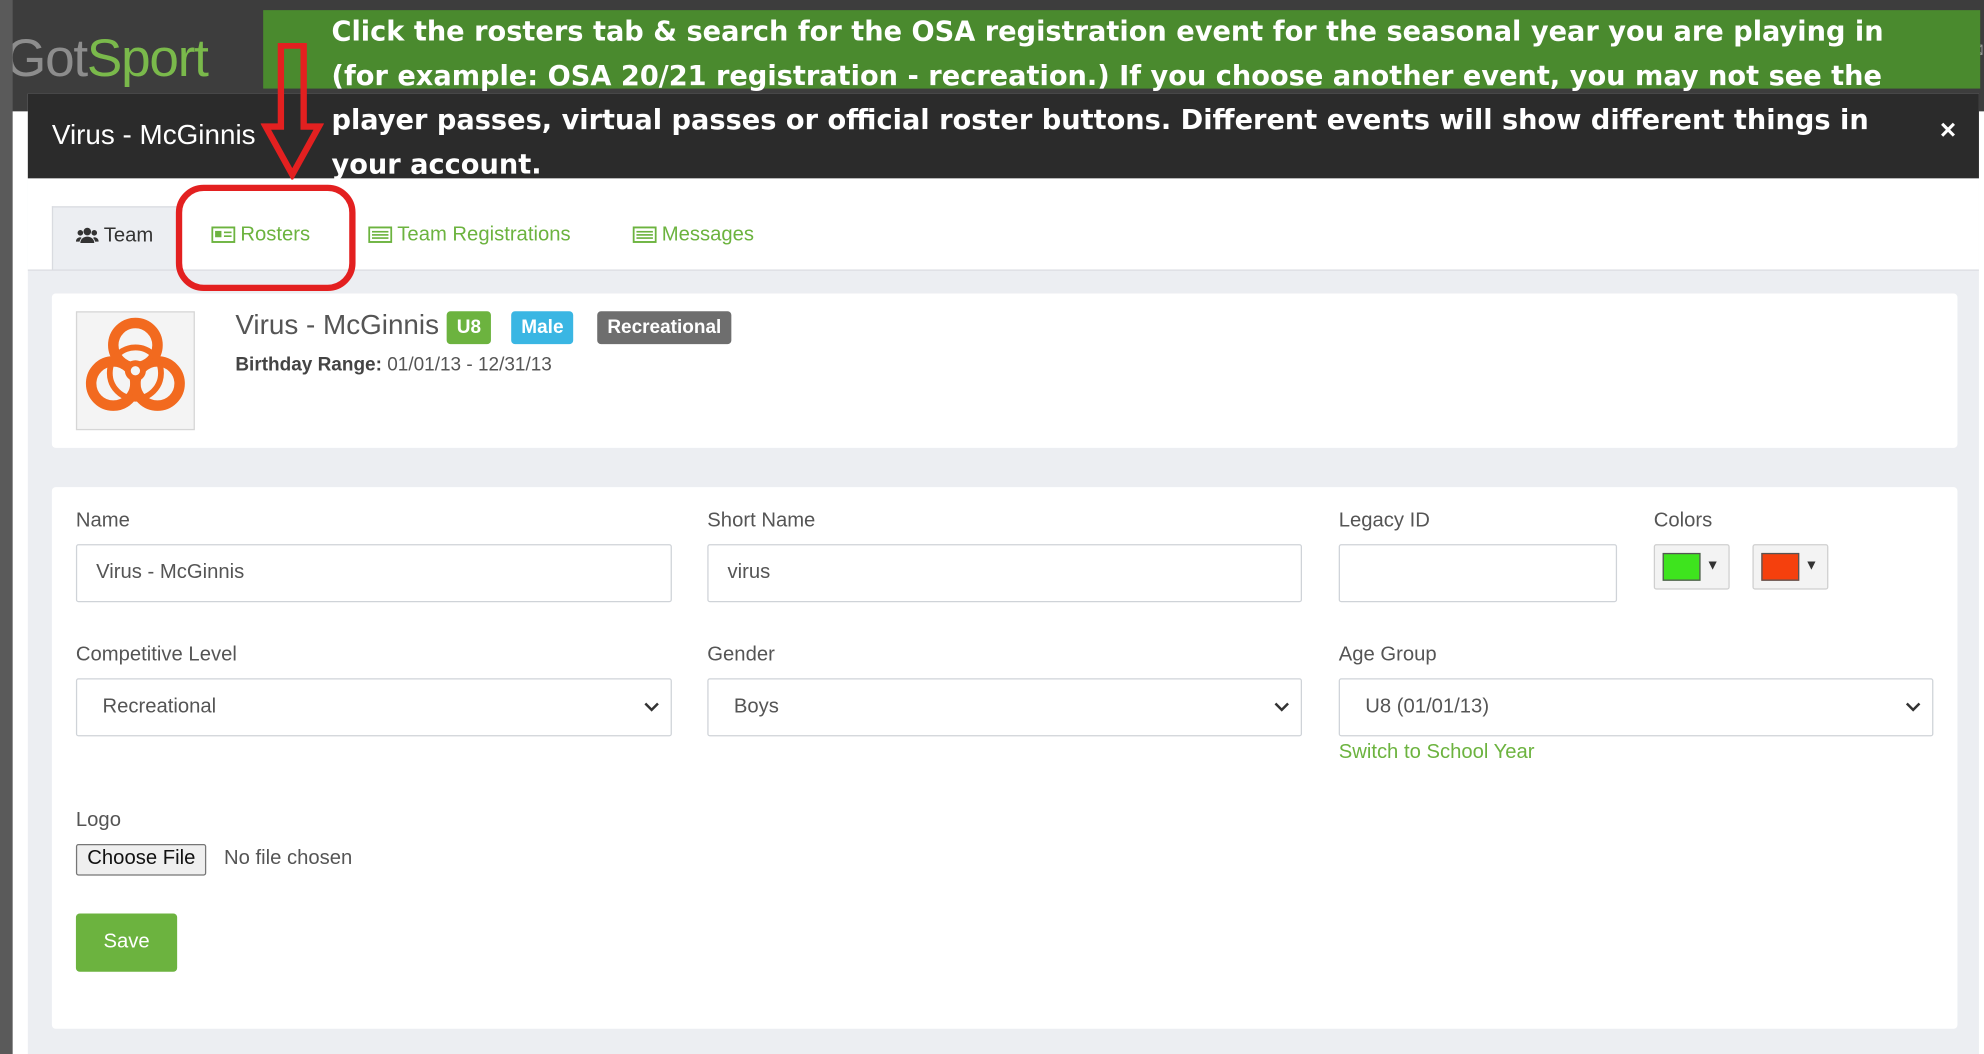  I want to click on tab-team-registrations: Team Registrations, so click(469, 237).